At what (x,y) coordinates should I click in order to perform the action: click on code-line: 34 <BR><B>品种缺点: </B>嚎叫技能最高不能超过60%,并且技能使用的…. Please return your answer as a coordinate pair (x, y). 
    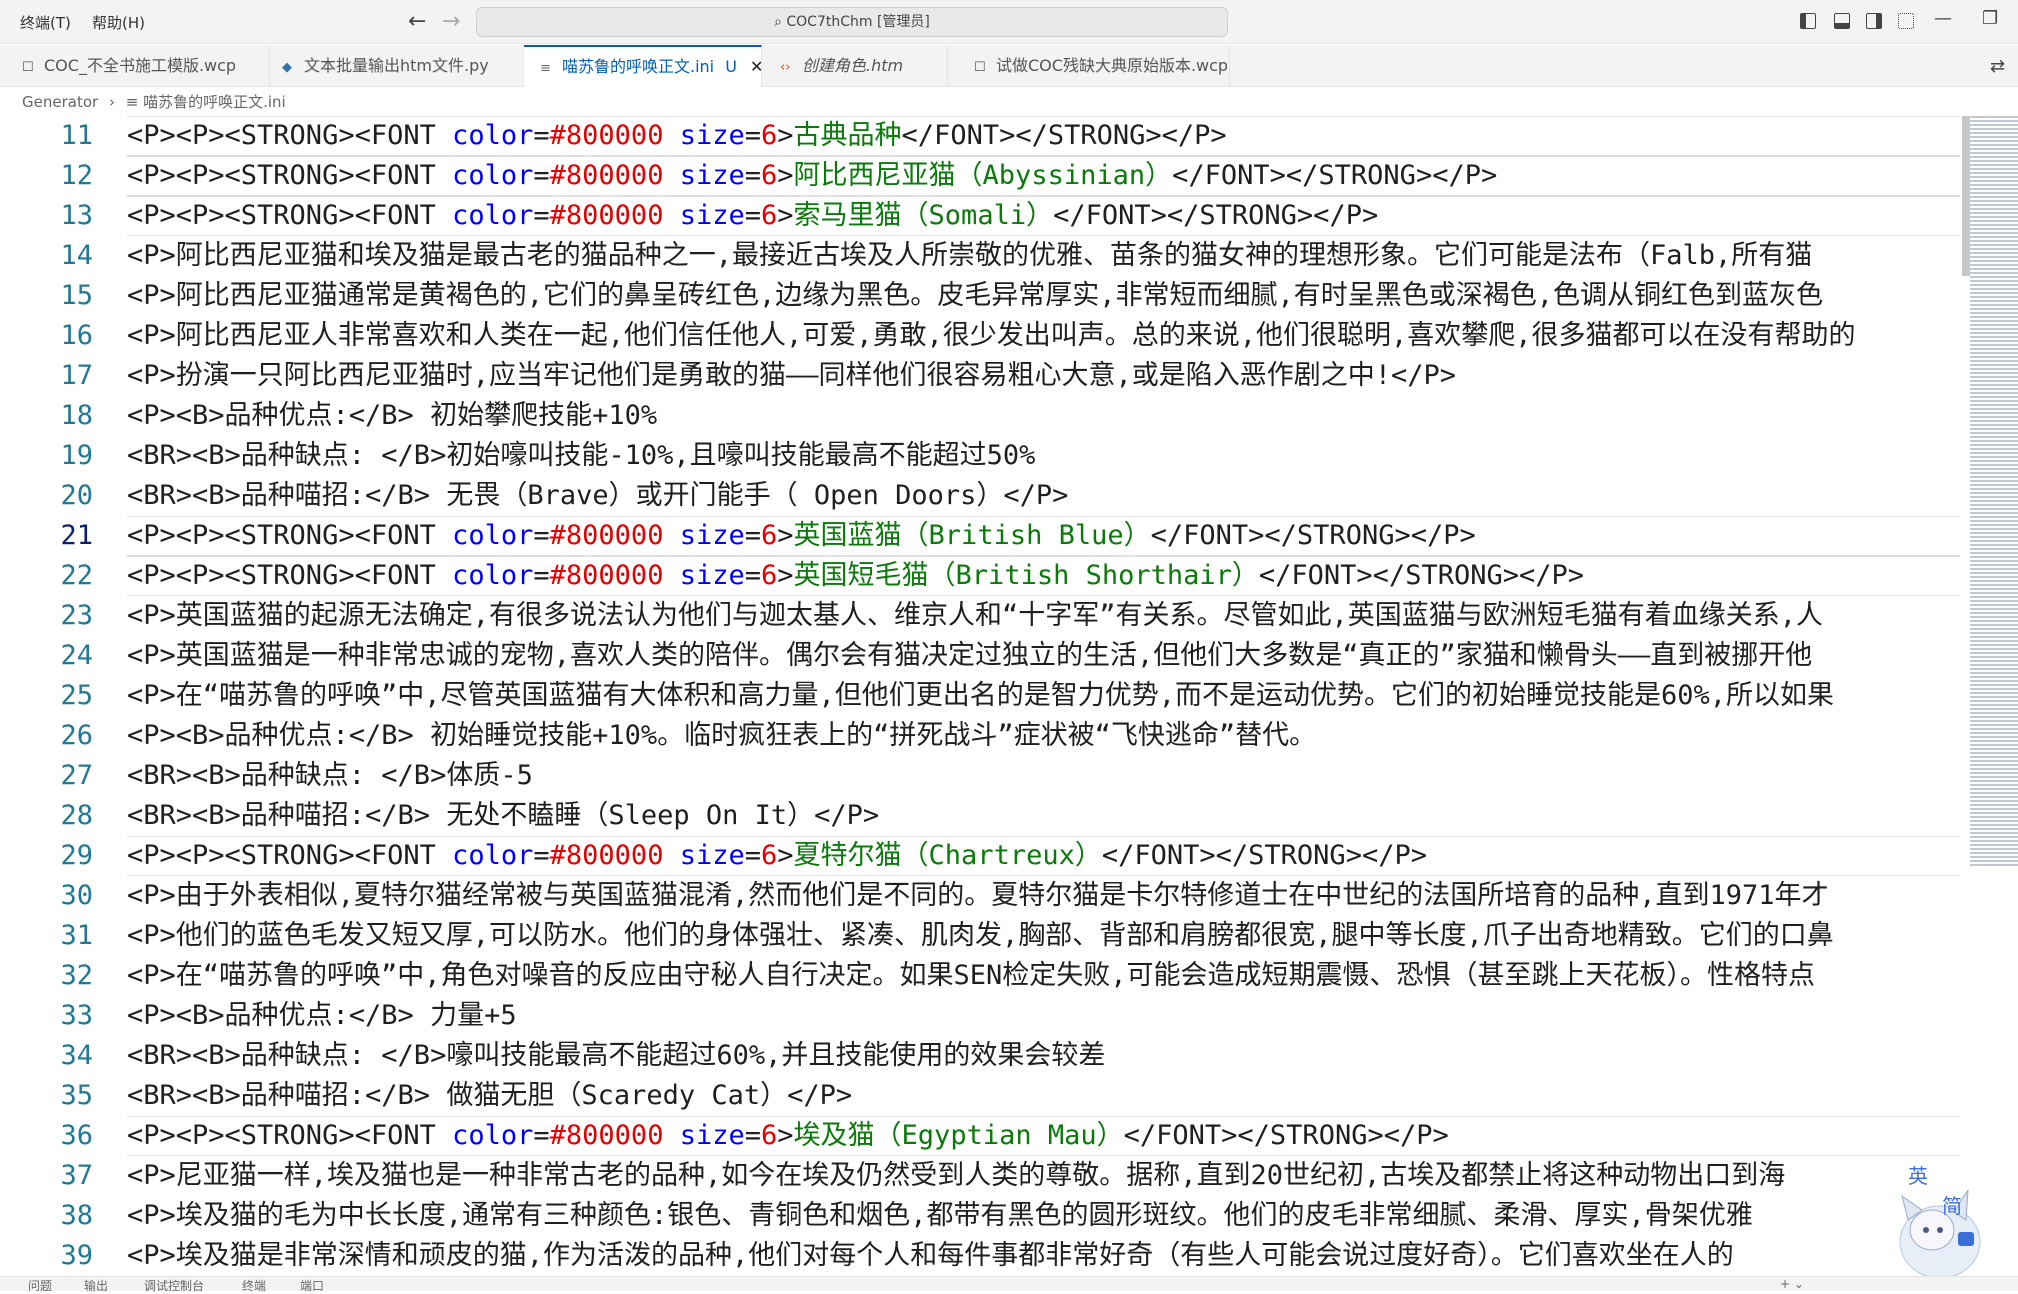
    Looking at the image, I should click on (980, 1056).